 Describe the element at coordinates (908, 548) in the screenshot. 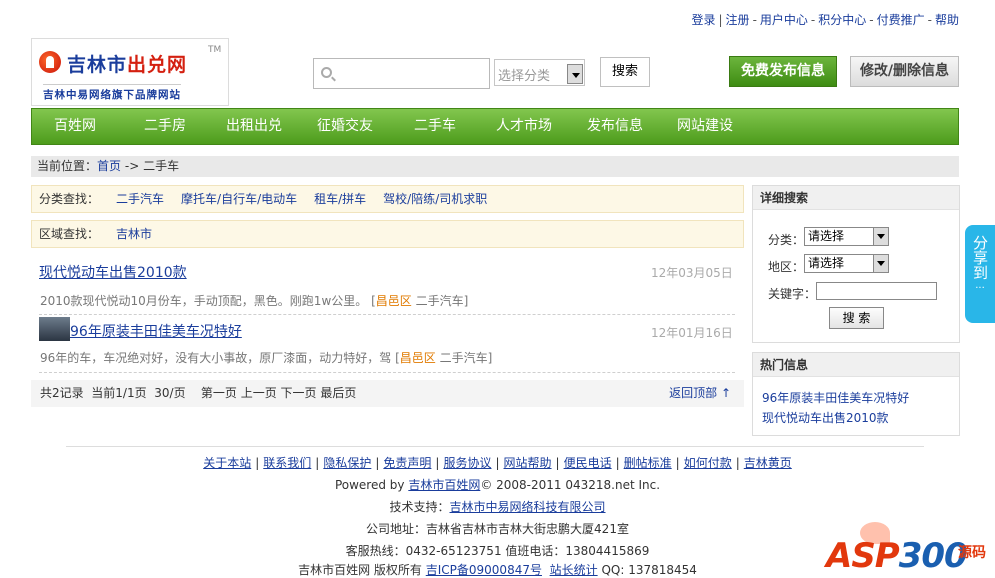

I see `asp300-watermark: ASP300 源码` at that location.